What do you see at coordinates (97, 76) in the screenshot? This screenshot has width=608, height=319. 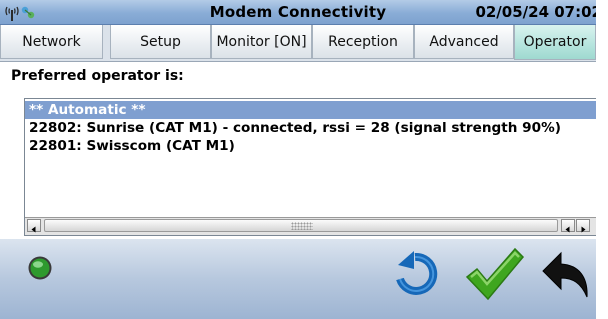 I see `preferred-operator-label: Preferred operator is:` at bounding box center [97, 76].